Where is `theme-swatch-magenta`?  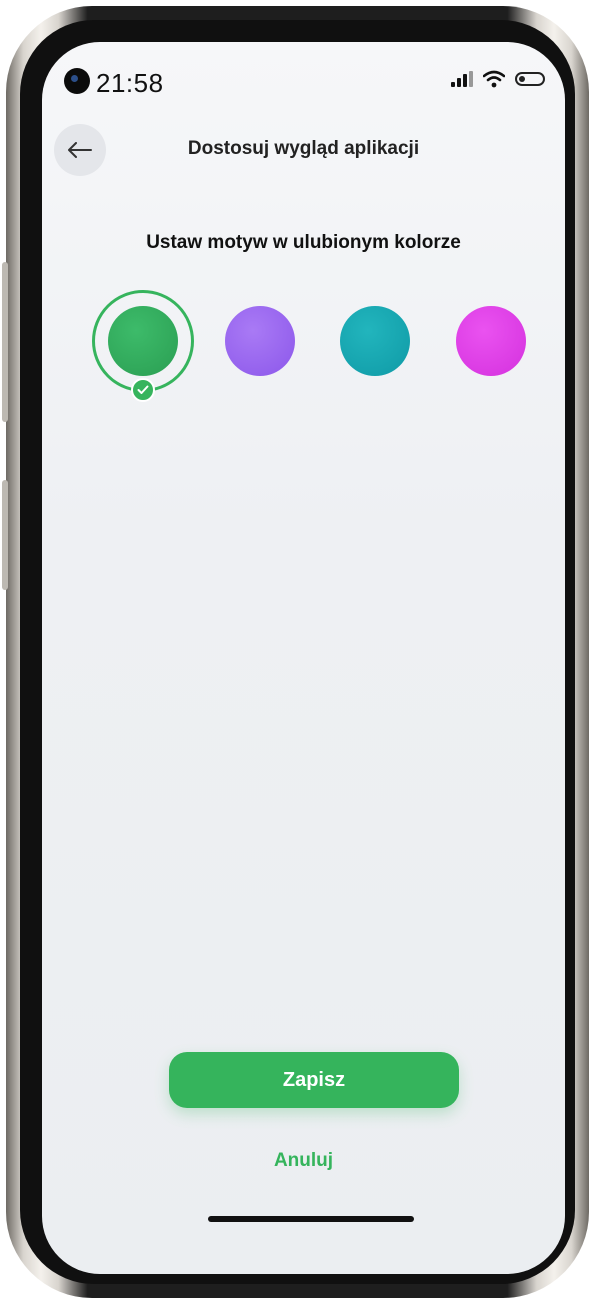 theme-swatch-magenta is located at coordinates (491, 341).